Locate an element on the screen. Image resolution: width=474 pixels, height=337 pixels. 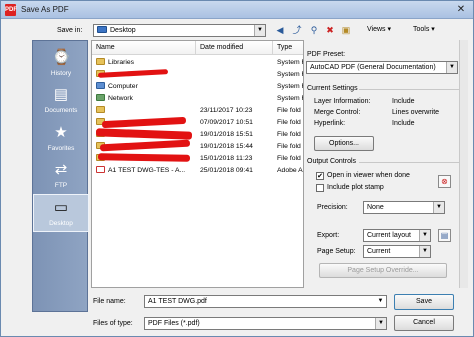
cancel-button: Cancel is located at coordinates (424, 323).